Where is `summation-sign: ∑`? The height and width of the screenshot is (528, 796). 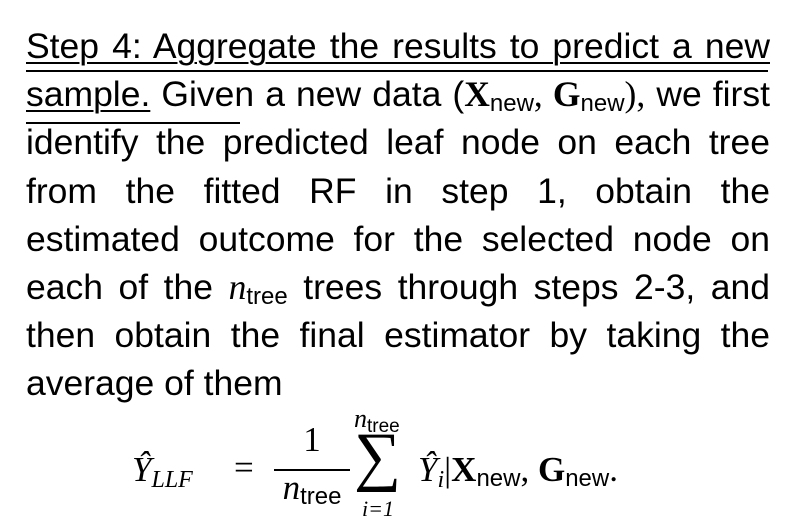
summation-sign: ∑ is located at coordinates (378, 456).